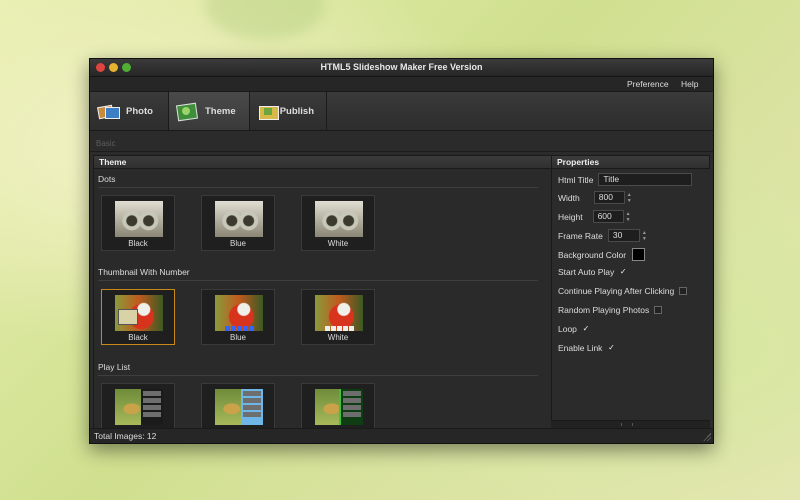 The height and width of the screenshot is (500, 800). What do you see at coordinates (586, 329) in the screenshot?
I see `loop-checkbox: ✓` at bounding box center [586, 329].